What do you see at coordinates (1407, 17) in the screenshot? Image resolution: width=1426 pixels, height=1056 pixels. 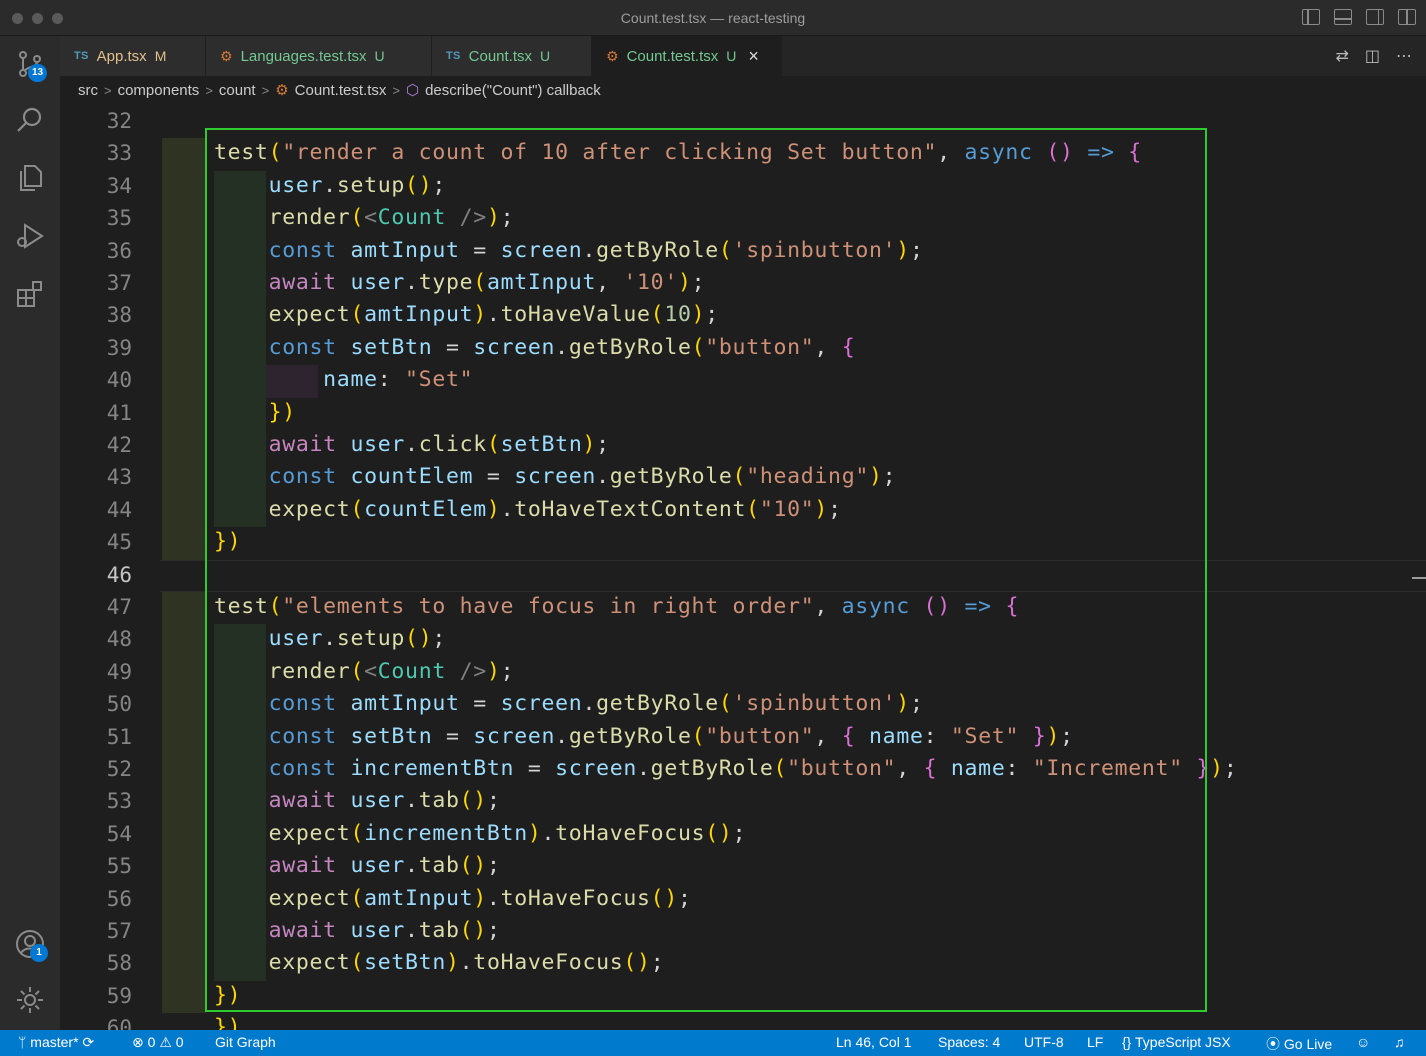 I see `customize-layout-icon` at bounding box center [1407, 17].